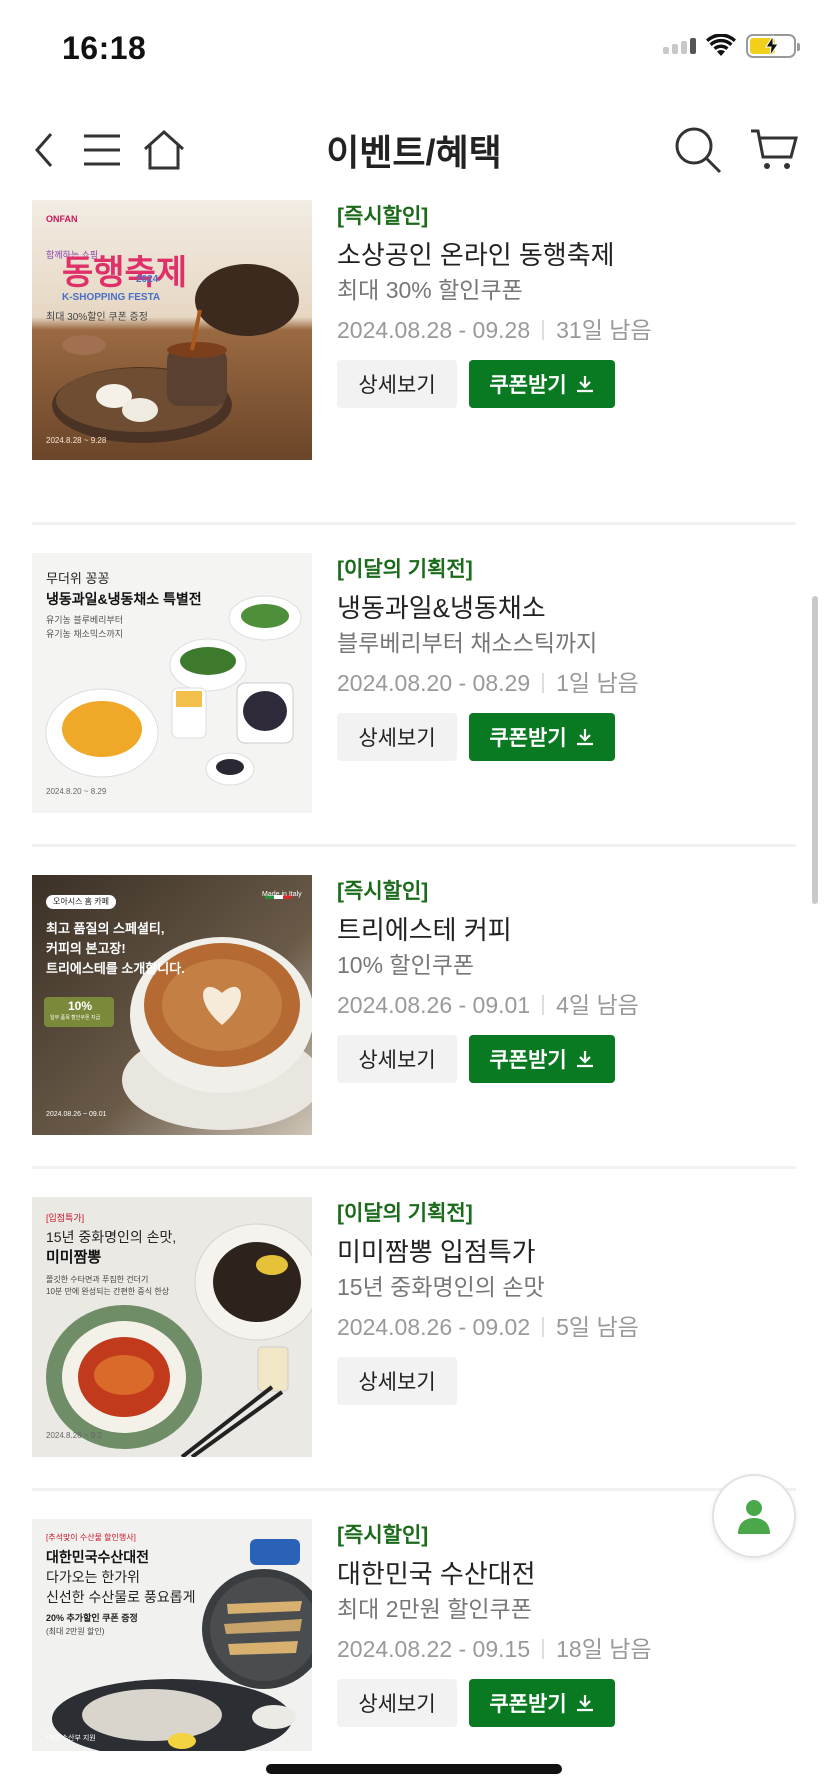 The height and width of the screenshot is (1792, 828). I want to click on event-subtitle: 최대 30% 할인쿠폰, so click(430, 290).